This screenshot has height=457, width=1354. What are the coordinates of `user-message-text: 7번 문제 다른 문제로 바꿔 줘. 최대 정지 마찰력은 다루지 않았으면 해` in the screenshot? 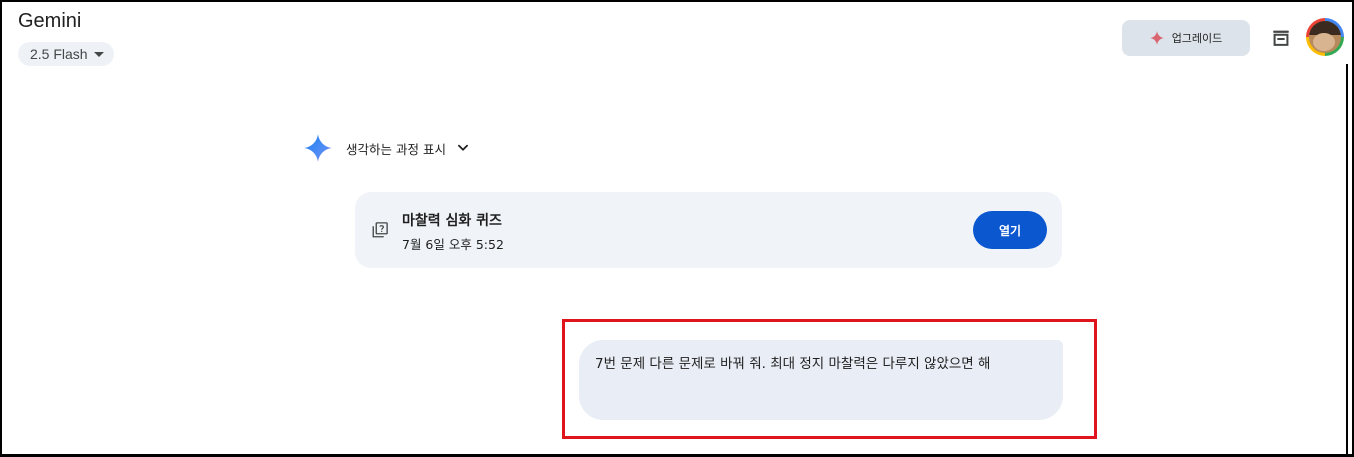 It's located at (793, 364).